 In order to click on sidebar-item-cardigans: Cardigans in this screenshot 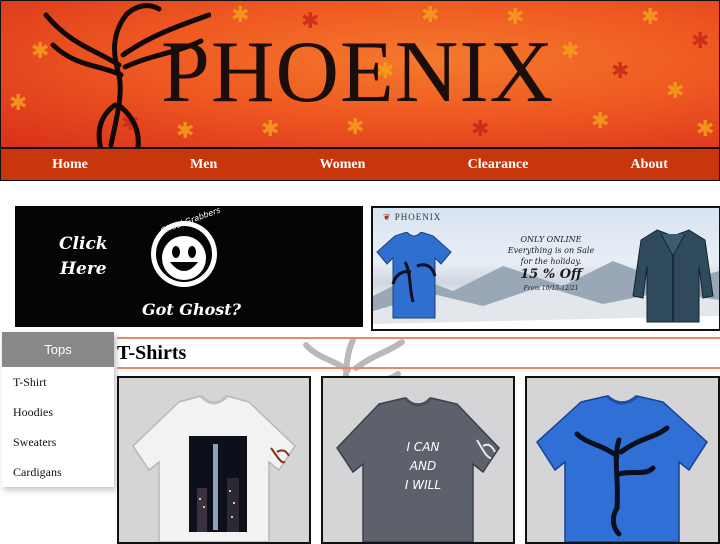, I will do `click(58, 472)`.